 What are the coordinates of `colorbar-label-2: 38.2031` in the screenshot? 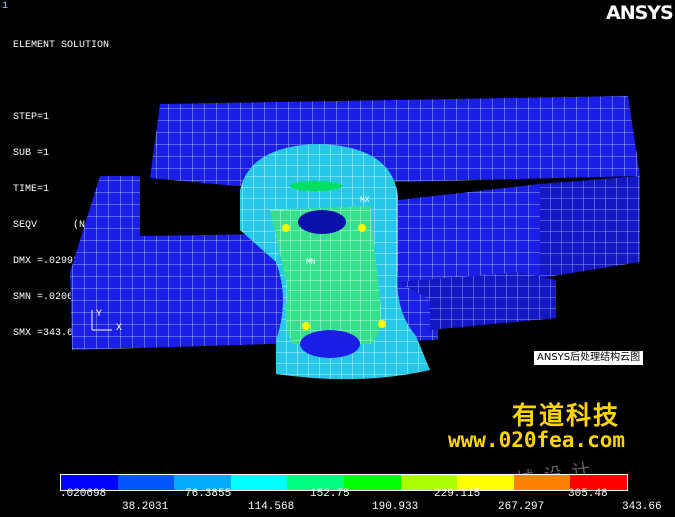 It's located at (145, 507).